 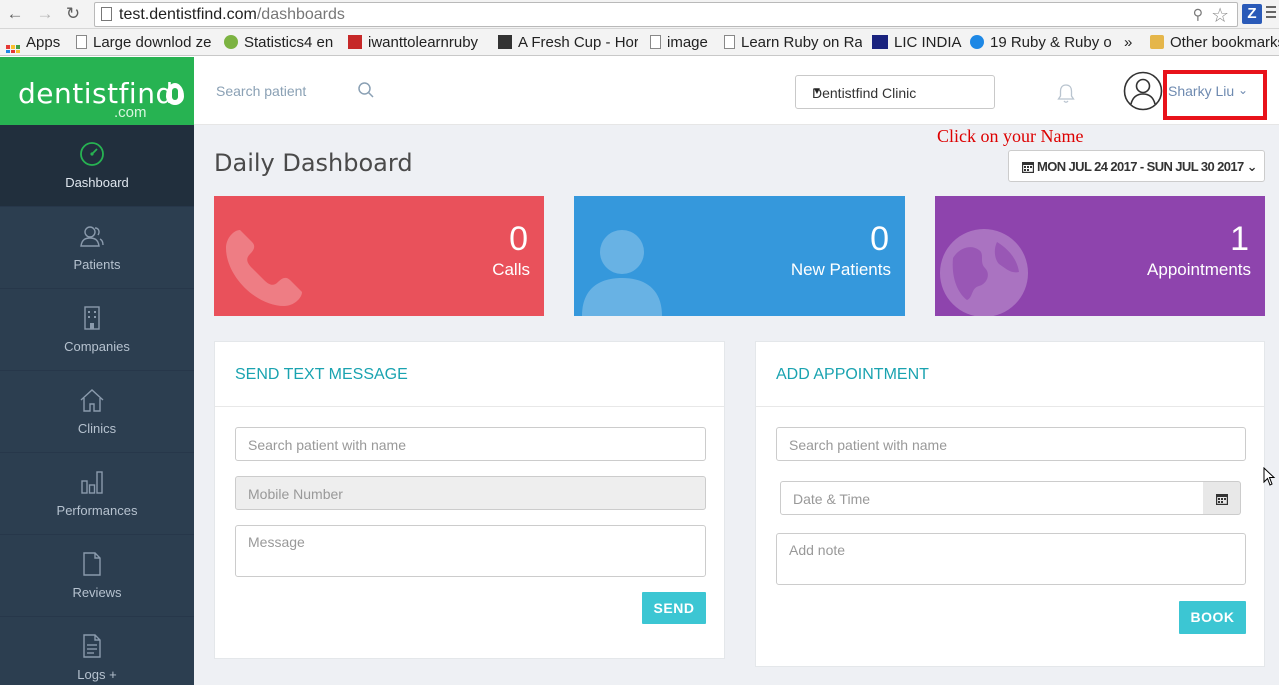 I want to click on sidebar-item-label: Companies, so click(x=97, y=346).